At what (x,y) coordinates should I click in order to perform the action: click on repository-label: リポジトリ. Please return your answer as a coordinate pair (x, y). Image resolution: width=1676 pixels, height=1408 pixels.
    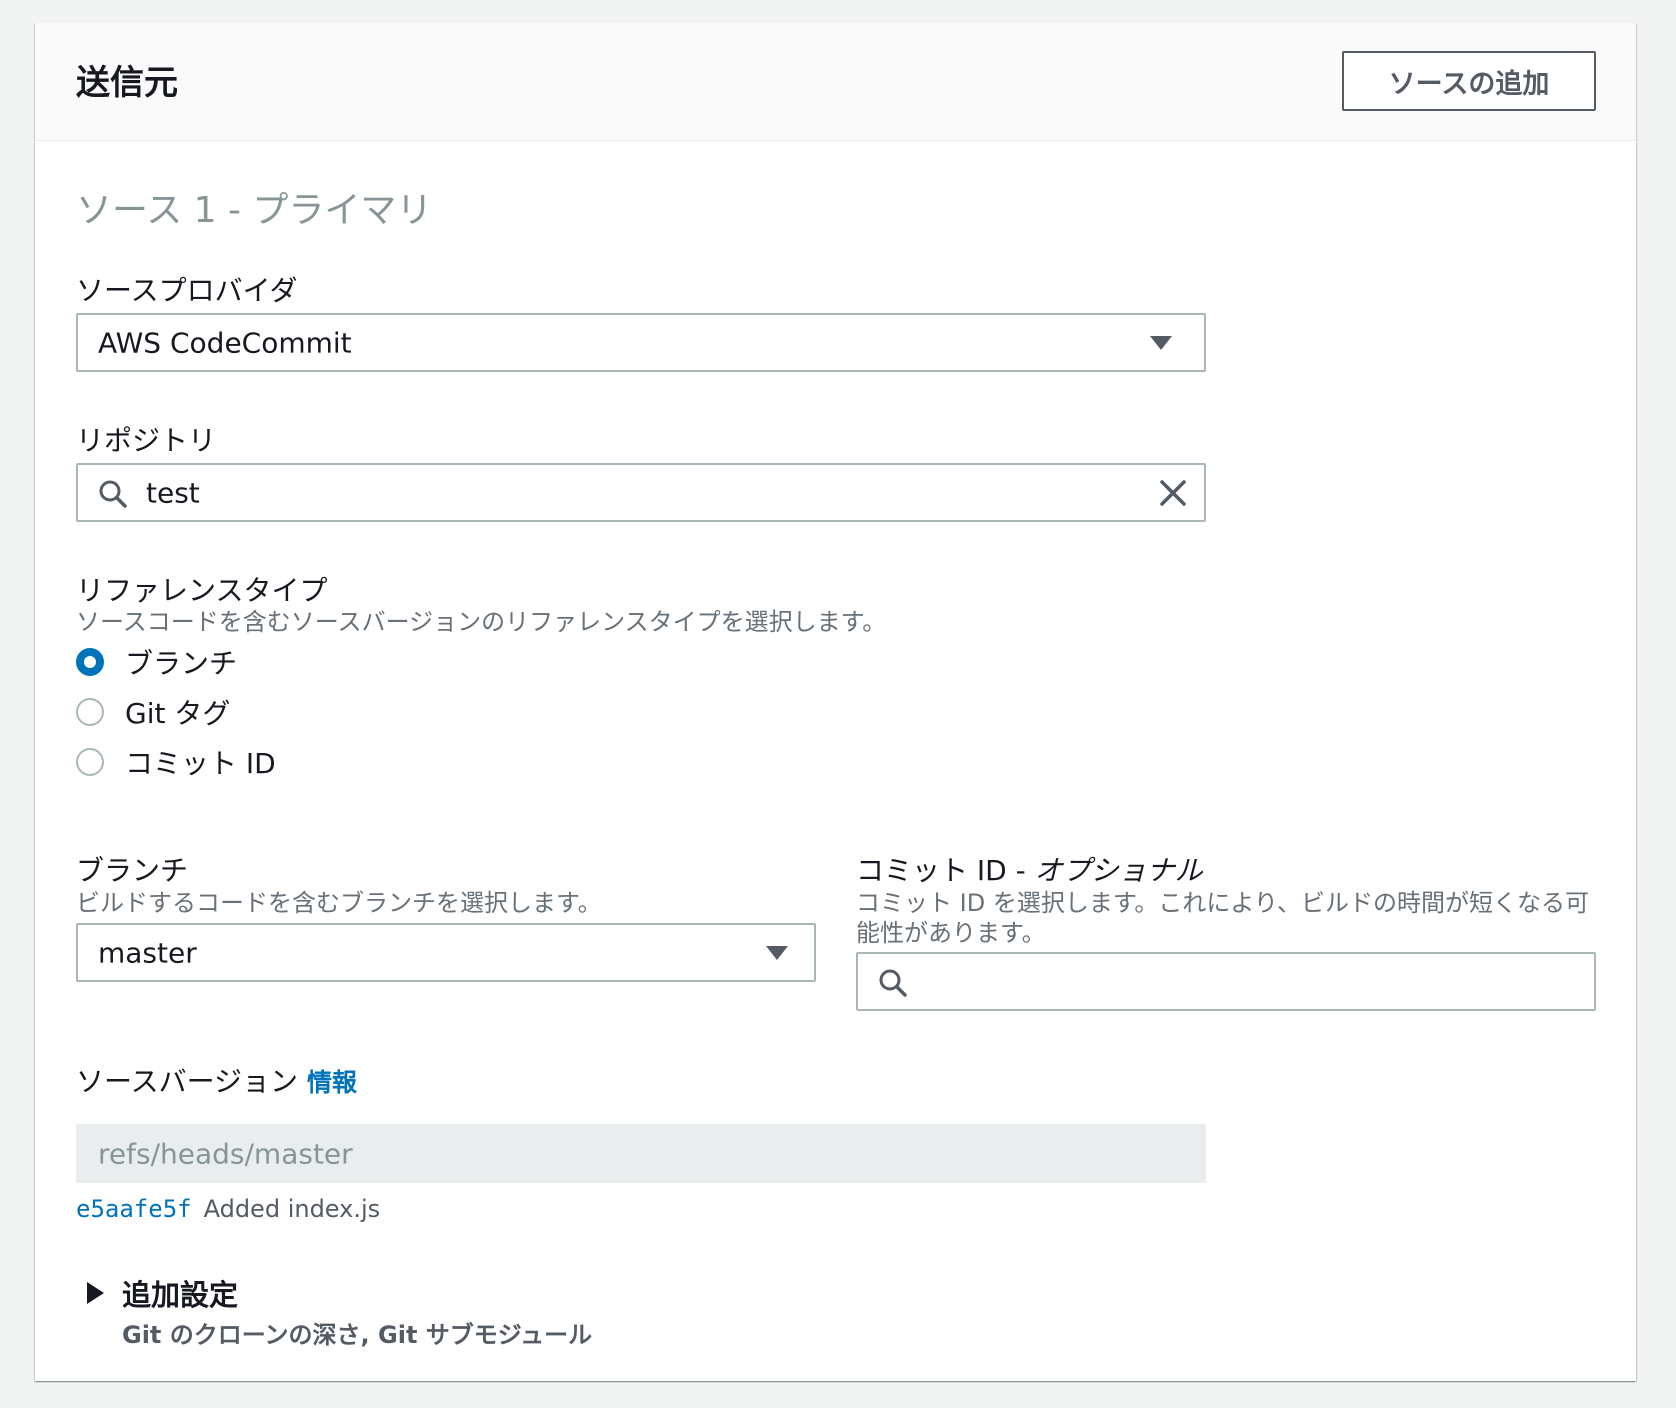
    Looking at the image, I should click on (146, 440).